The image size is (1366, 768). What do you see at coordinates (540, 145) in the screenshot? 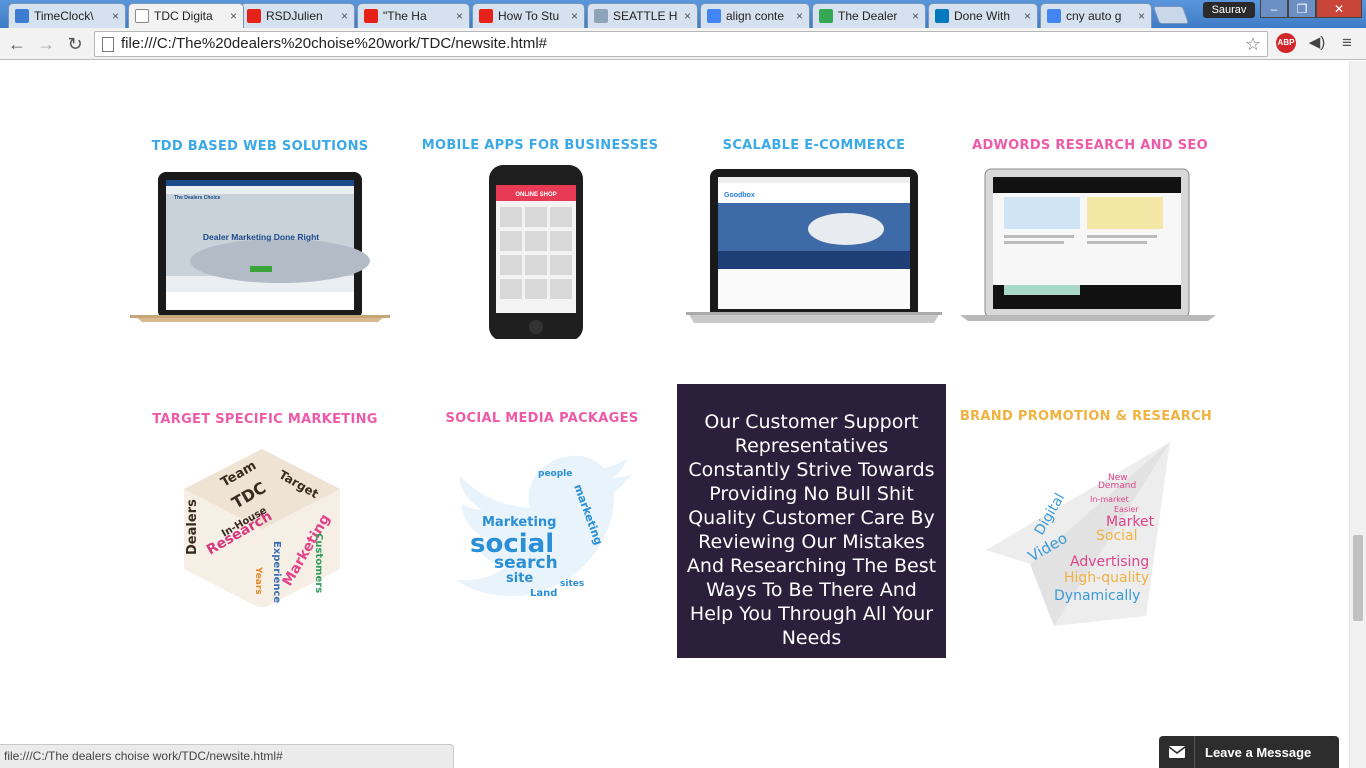
I see `service-title: MOBILE APPS FOR BUSINESSES` at bounding box center [540, 145].